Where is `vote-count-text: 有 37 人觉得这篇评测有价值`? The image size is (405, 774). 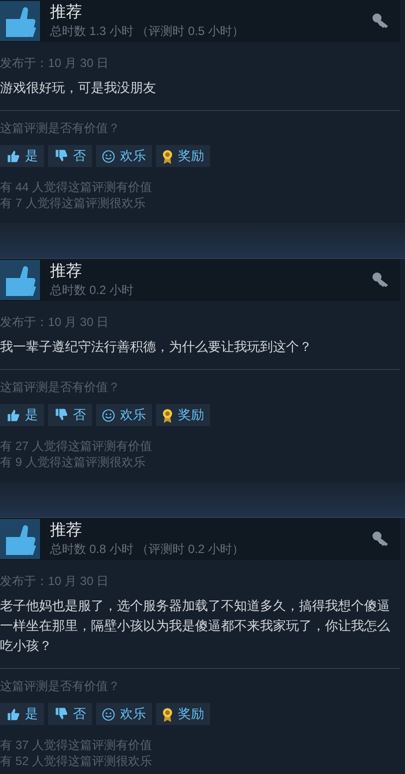
vote-count-text: 有 37 人觉得这篇评测有价值 is located at coordinates (77, 745).